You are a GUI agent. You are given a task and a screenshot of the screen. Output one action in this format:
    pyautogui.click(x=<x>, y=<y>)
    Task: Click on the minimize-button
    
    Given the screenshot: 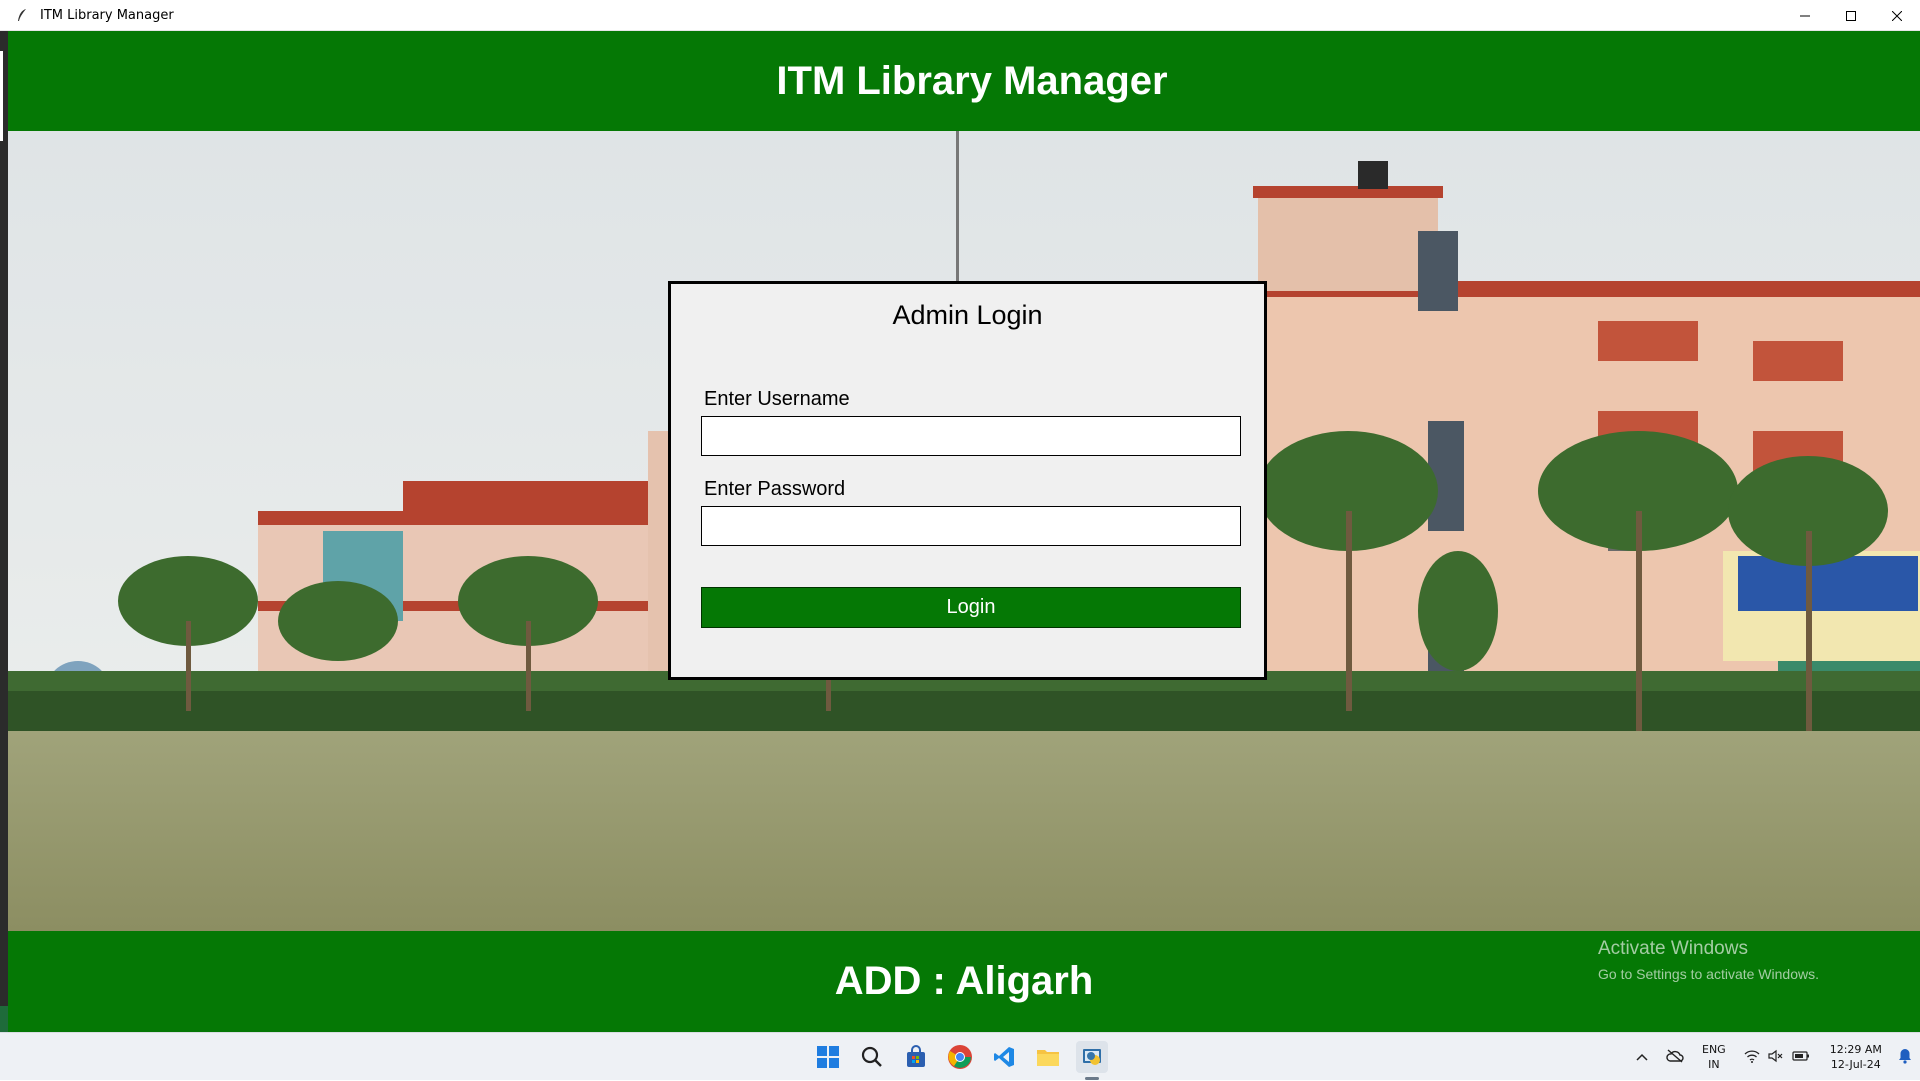 What is the action you would take?
    pyautogui.click(x=1805, y=15)
    